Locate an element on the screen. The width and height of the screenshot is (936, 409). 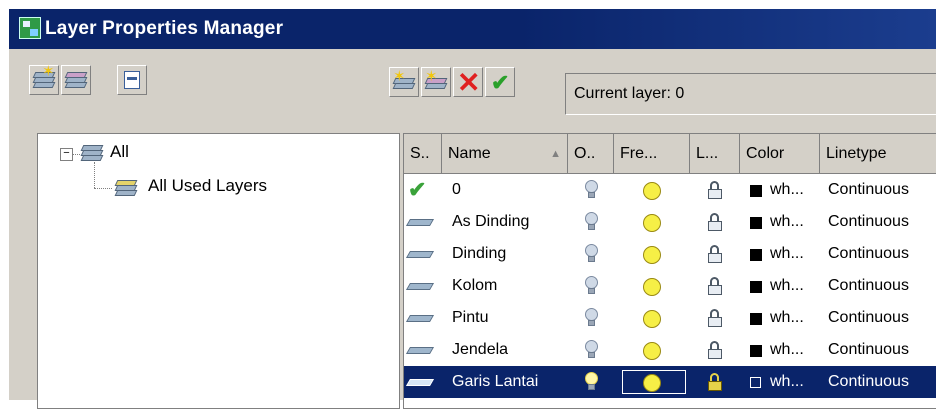
layer-name: Jendela is located at coordinates (480, 350).